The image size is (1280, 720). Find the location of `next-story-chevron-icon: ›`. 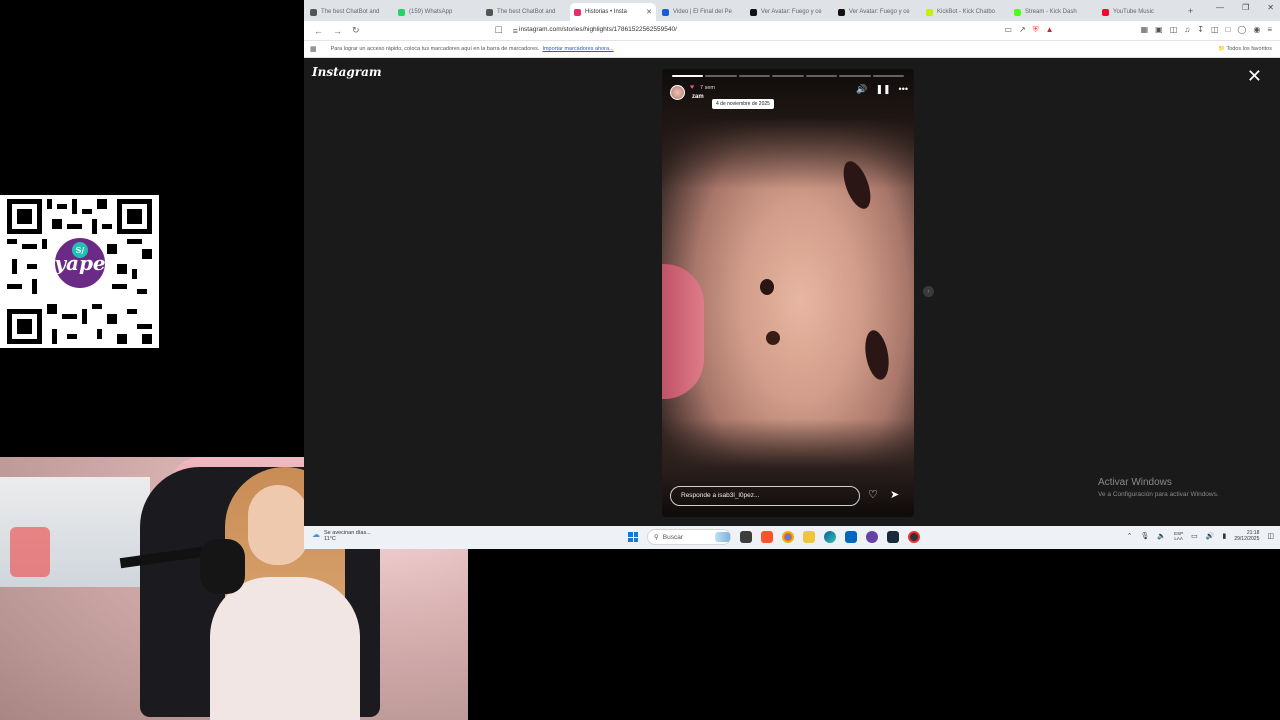

next-story-chevron-icon: › is located at coordinates (928, 291).